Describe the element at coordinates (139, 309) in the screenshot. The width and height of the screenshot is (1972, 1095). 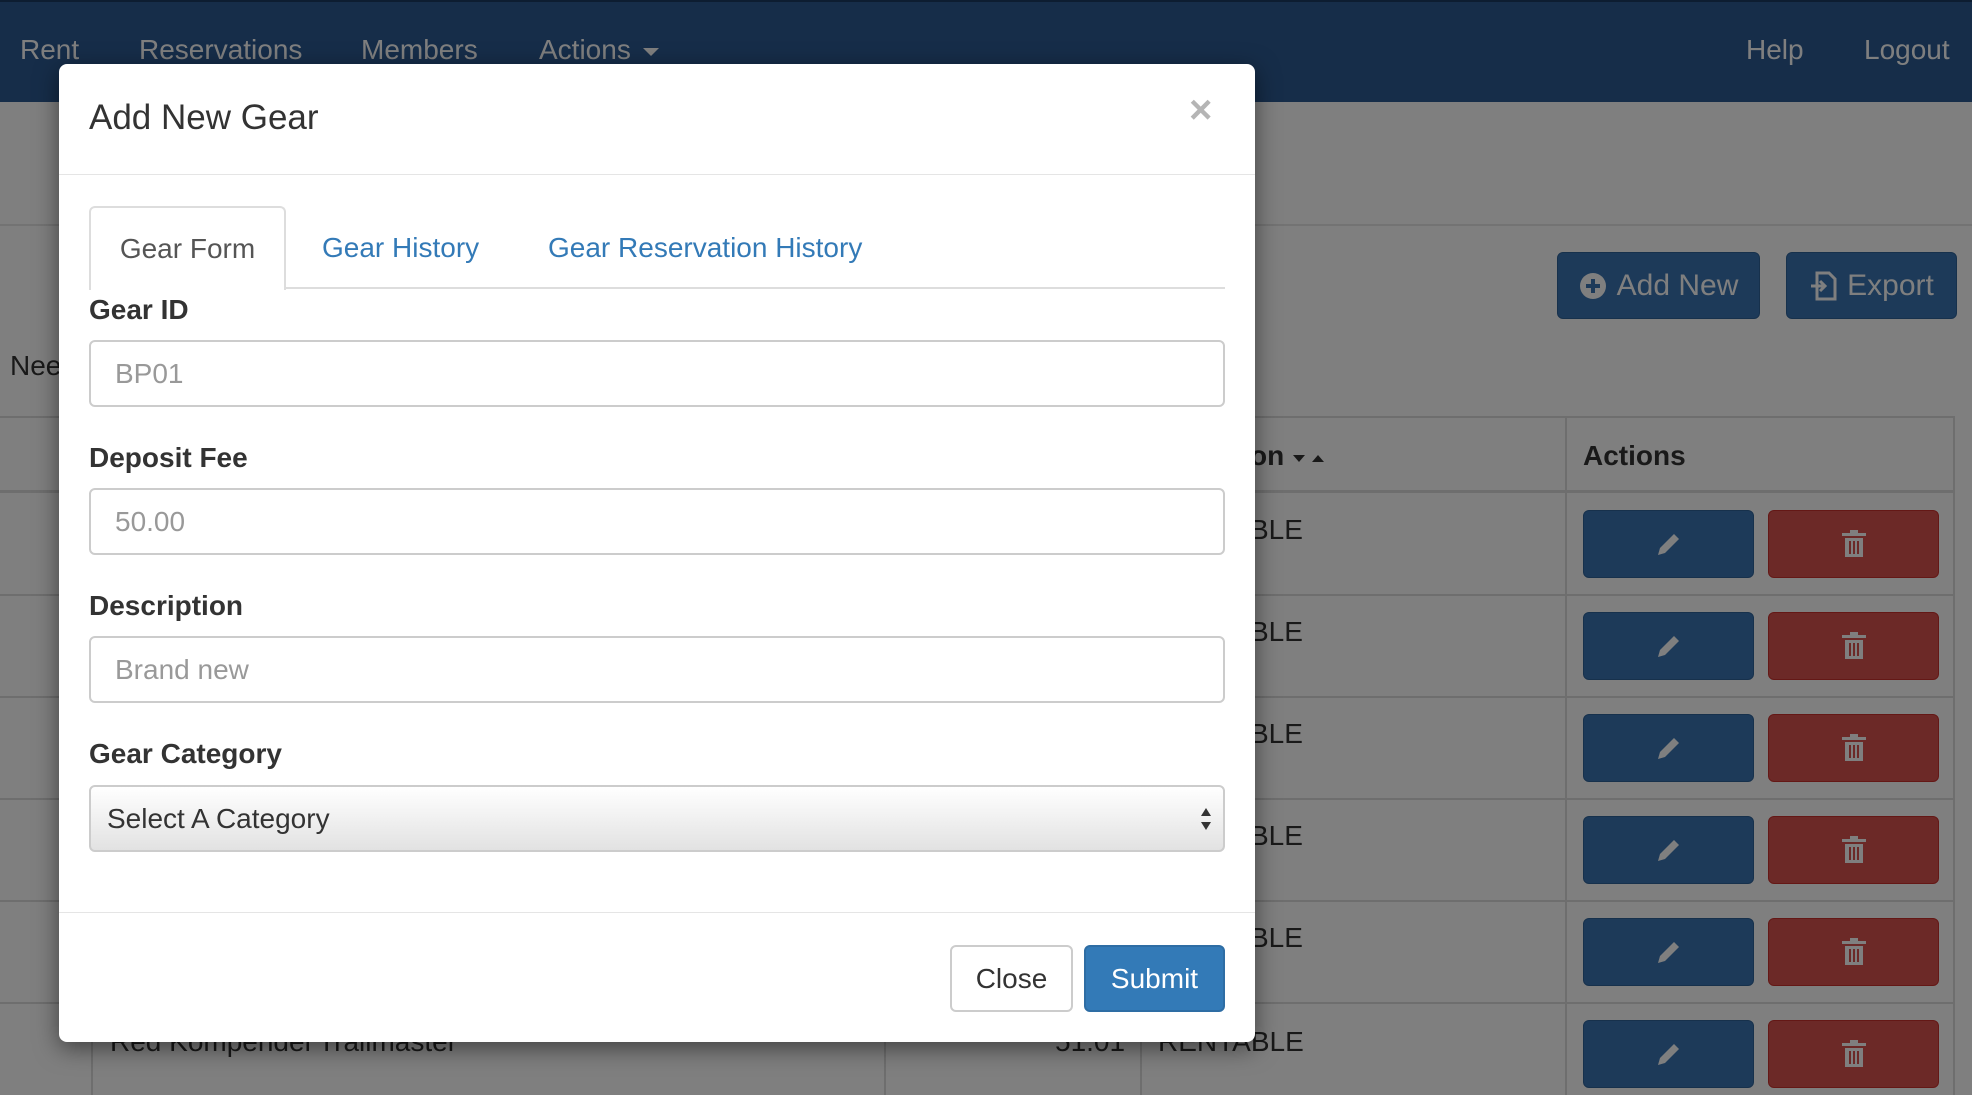
I see `gear-id-label: Gear ID` at that location.